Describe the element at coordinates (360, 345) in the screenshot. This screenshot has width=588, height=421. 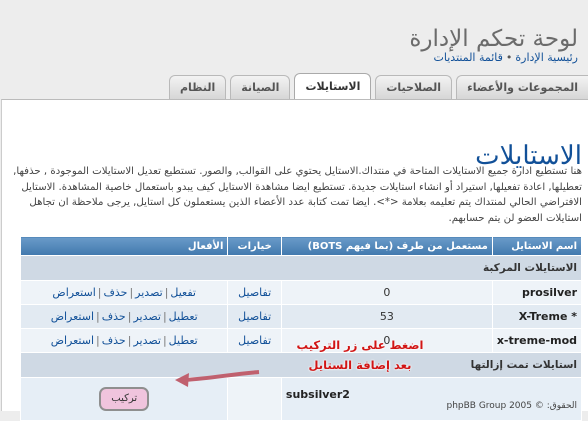
I see `annotation-line-1: اضغط على زر التركيب` at that location.